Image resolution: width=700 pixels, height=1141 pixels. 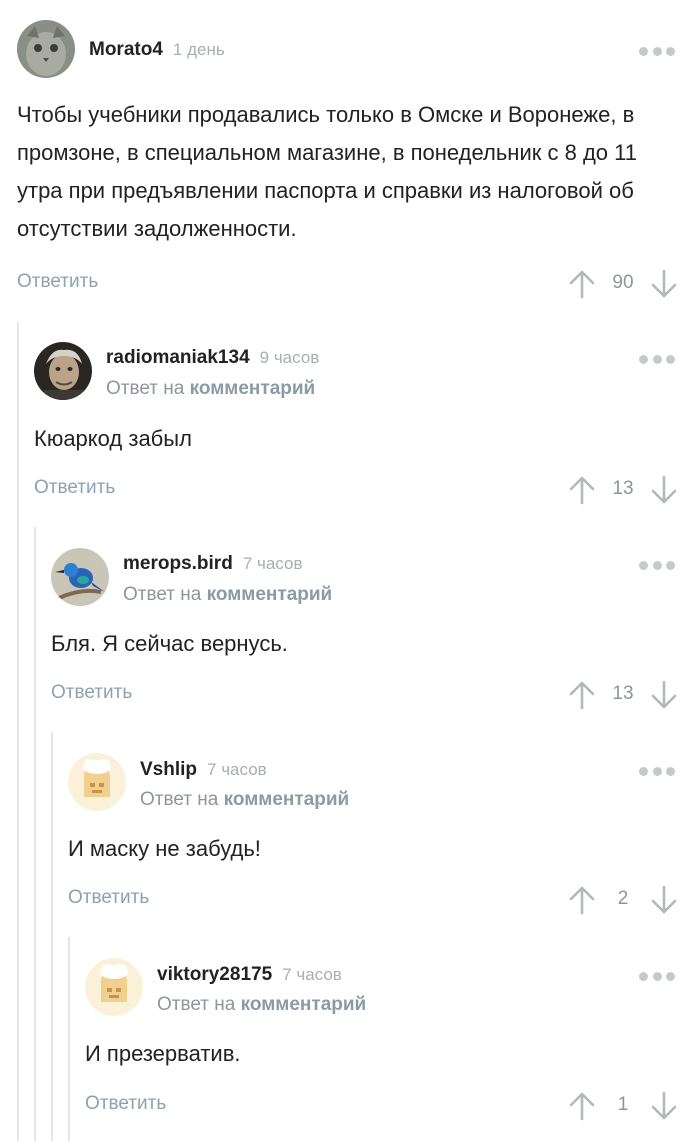 What do you see at coordinates (392, 1106) in the screenshot?
I see `comment-footer: Ответить 1` at bounding box center [392, 1106].